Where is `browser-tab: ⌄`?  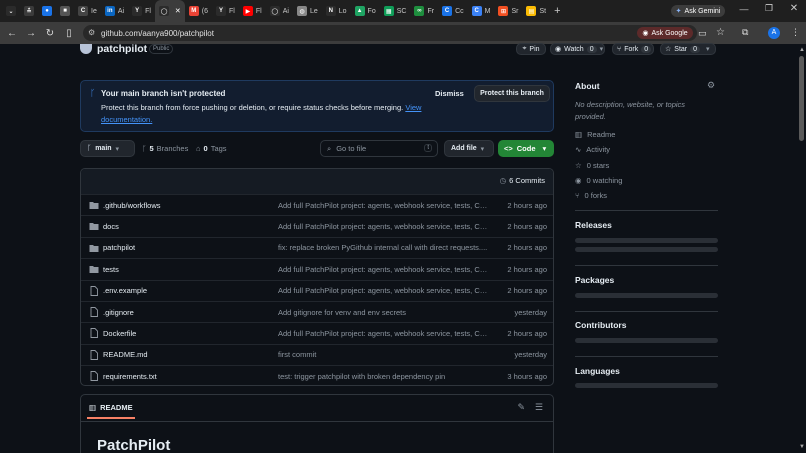 browser-tab: ⌄ is located at coordinates (11, 11).